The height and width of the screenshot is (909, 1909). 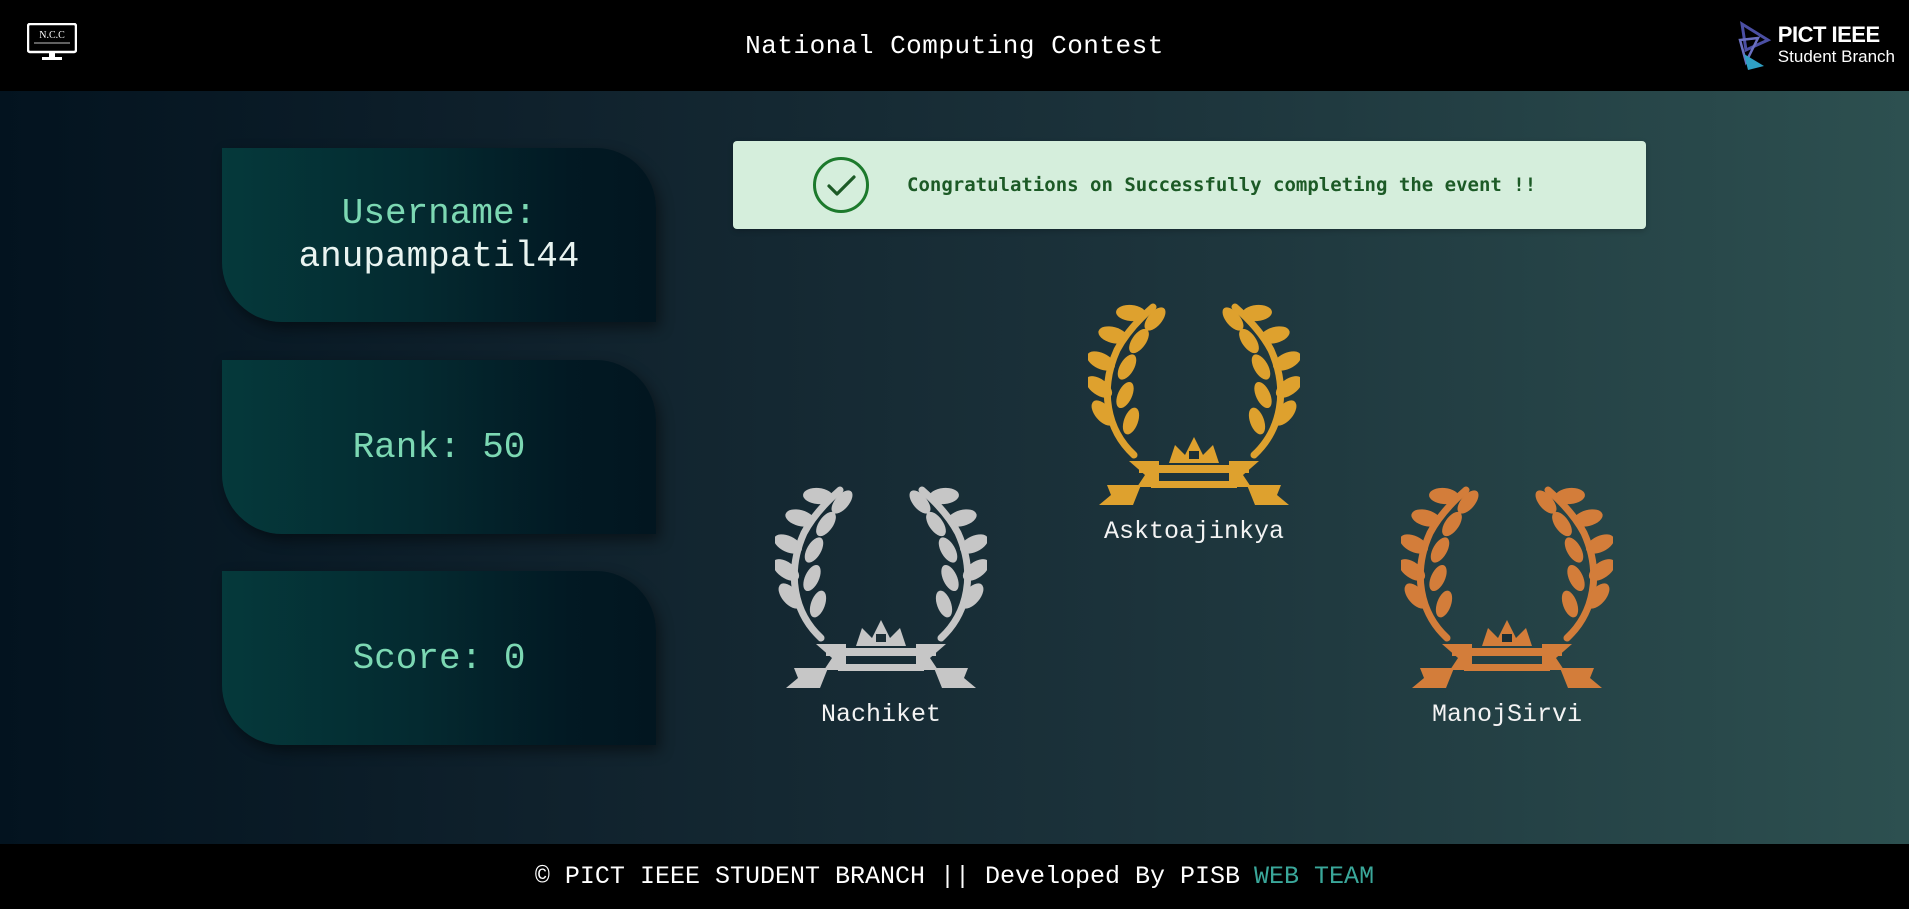 I want to click on ncc-logo-icon: N.C.C, so click(x=52, y=42).